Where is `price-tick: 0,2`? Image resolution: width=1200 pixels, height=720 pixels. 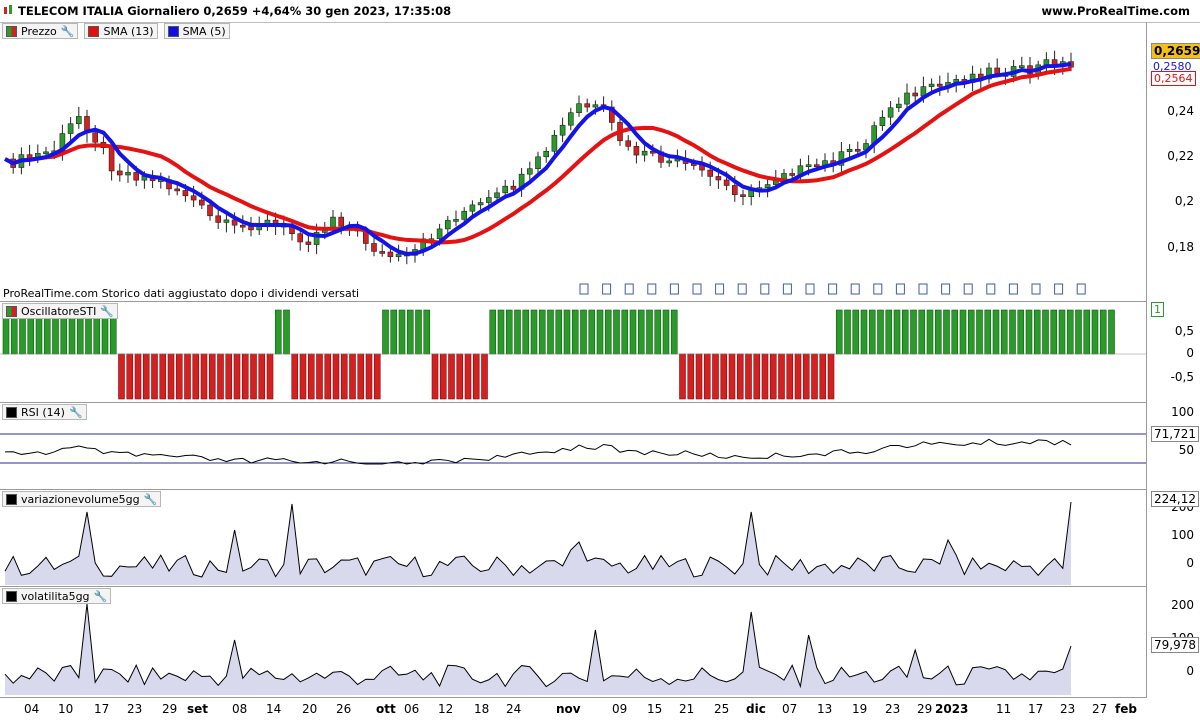
price-tick: 0,2 is located at coordinates (1184, 201).